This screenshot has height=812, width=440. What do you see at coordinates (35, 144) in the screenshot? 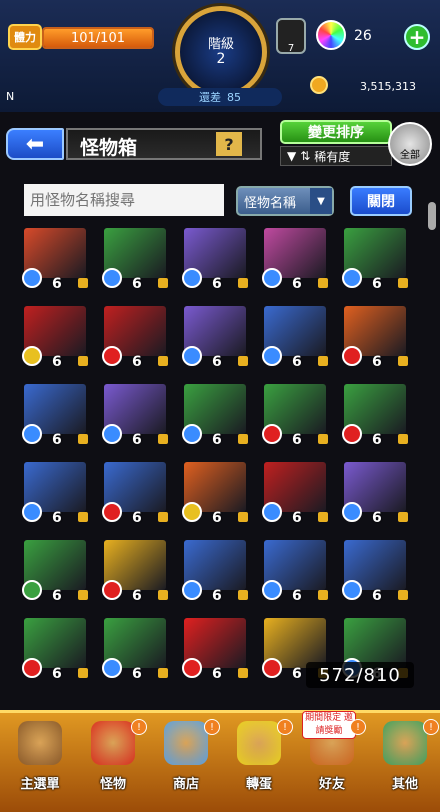
I see `back-button: ⬅` at bounding box center [35, 144].